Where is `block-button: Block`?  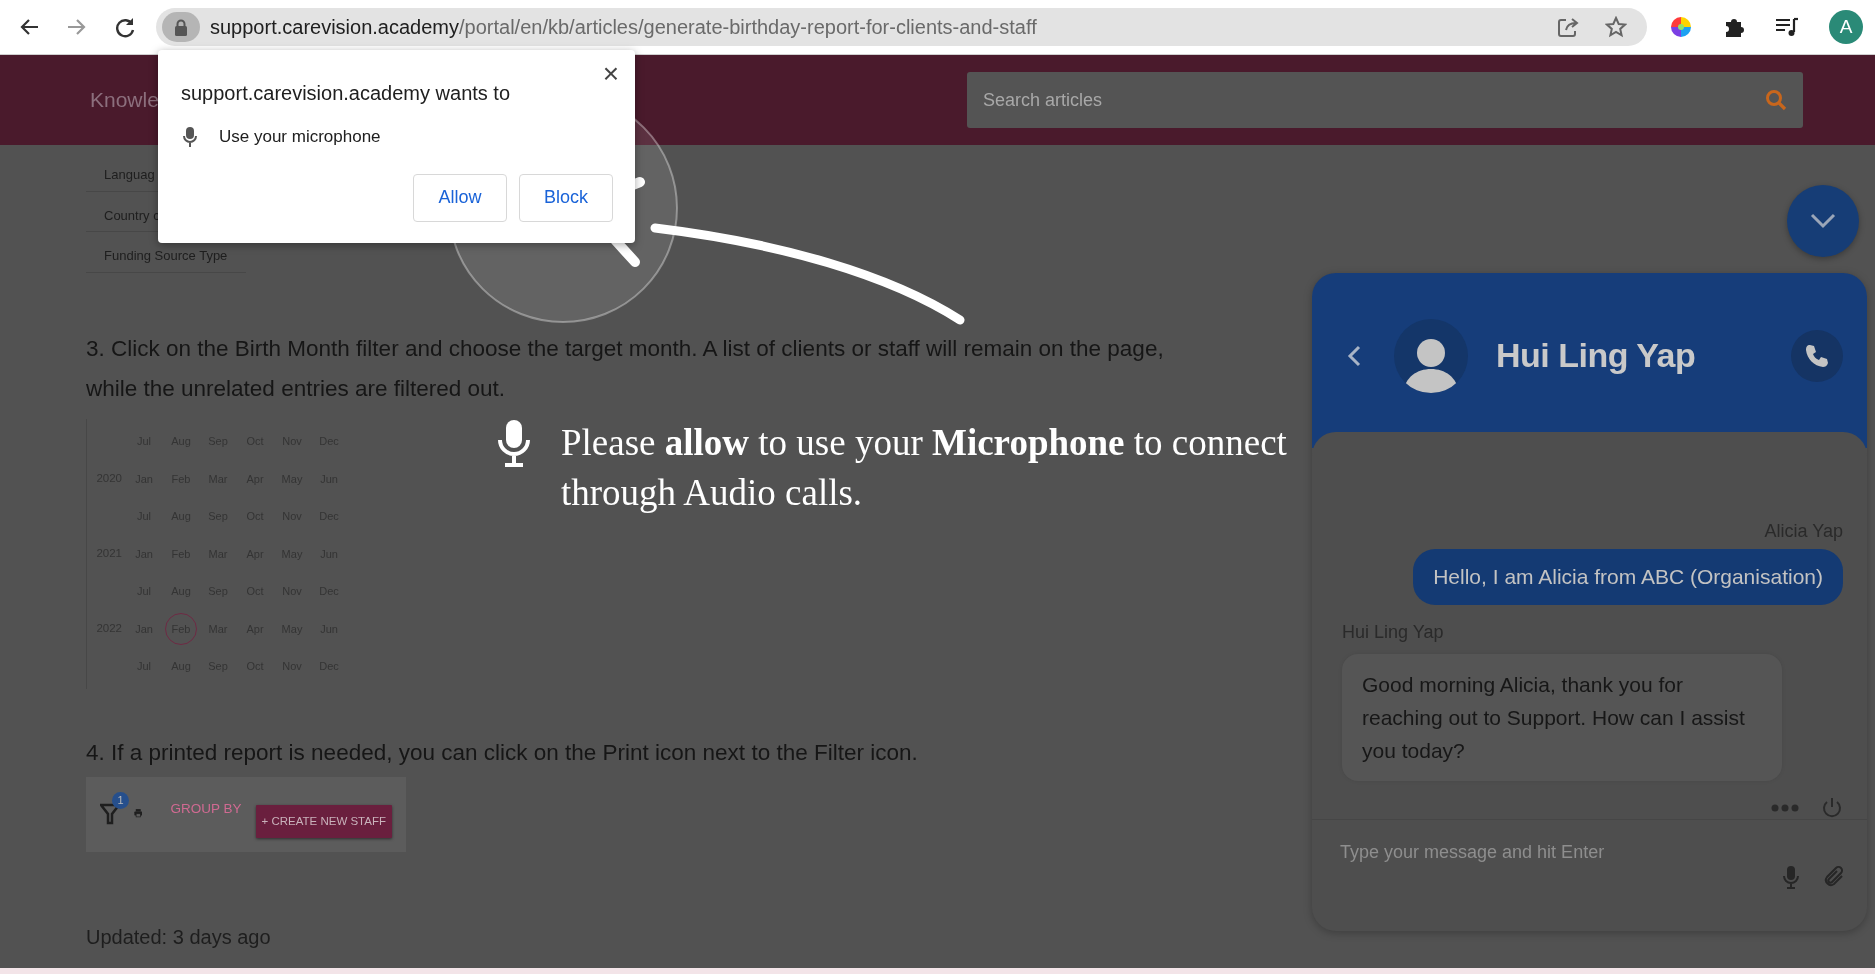
block-button: Block is located at coordinates (566, 197).